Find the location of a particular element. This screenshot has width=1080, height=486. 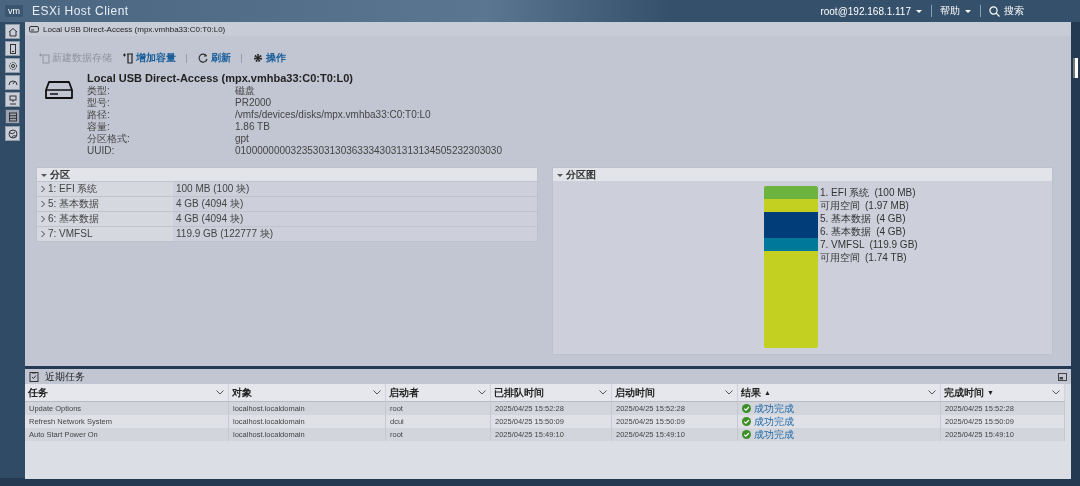

property-label: 类型: is located at coordinates (99, 91).